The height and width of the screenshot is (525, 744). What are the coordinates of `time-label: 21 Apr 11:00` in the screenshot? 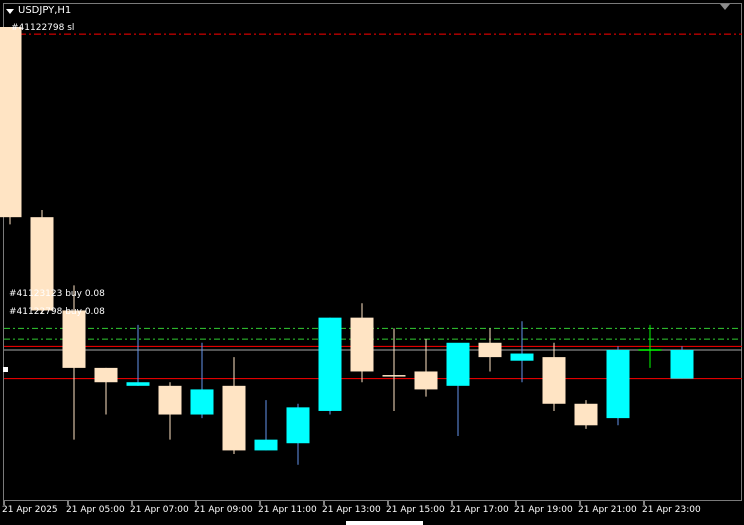 It's located at (287, 510).